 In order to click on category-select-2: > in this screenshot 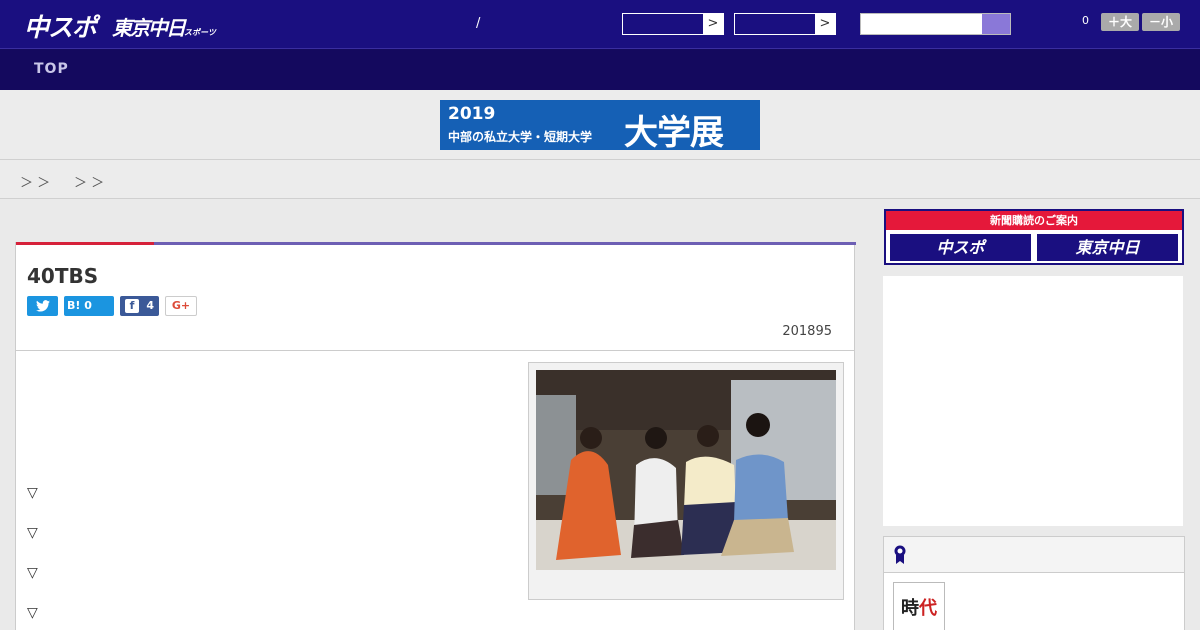, I will do `click(785, 24)`.